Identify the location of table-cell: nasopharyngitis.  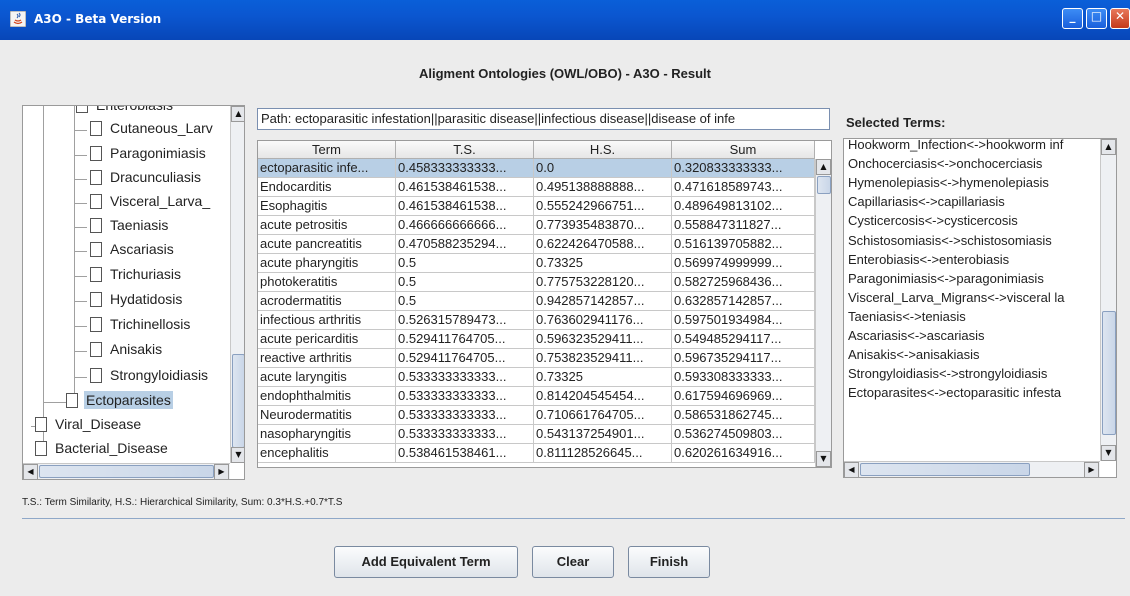
(327, 434).